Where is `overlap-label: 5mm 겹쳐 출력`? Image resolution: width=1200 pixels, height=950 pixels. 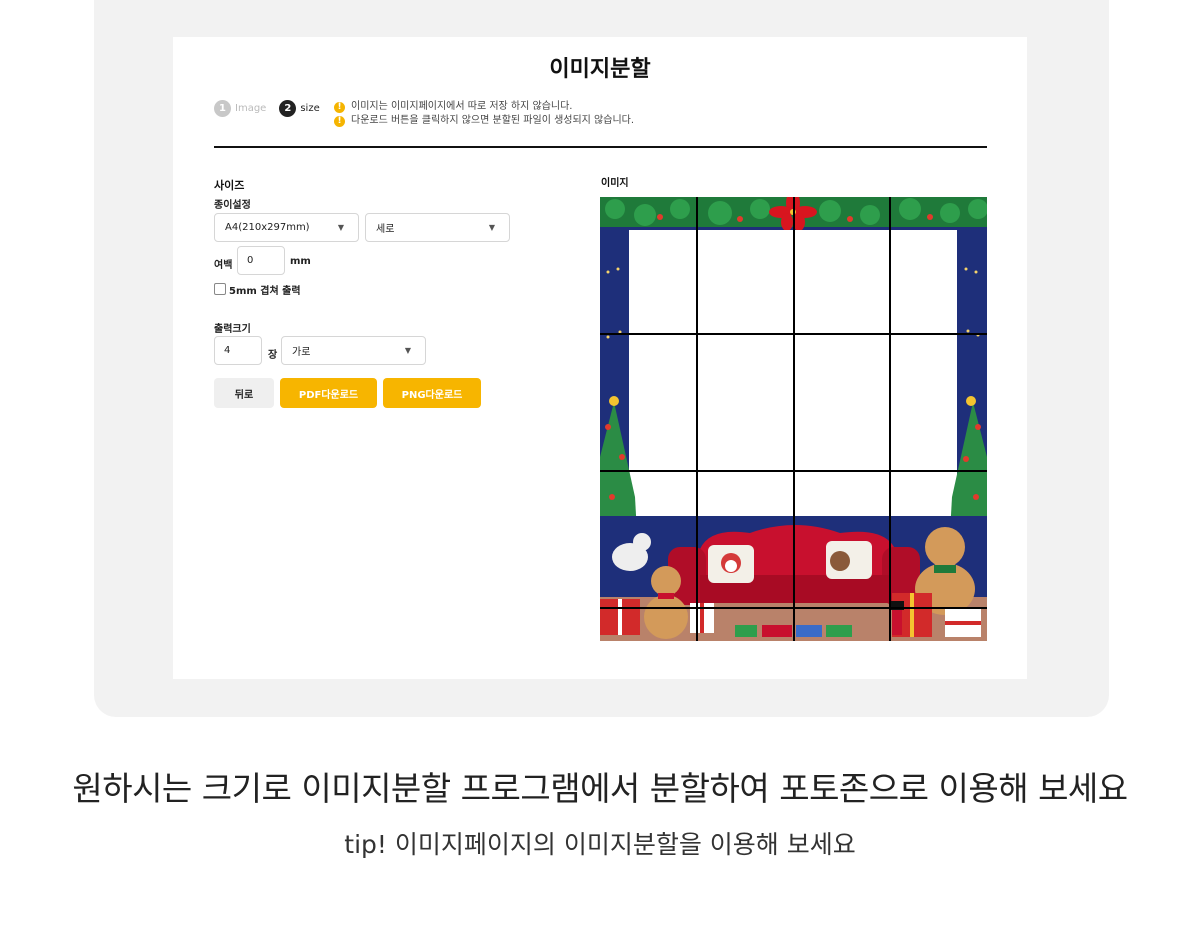
overlap-label: 5mm 겹쳐 출력 is located at coordinates (265, 291).